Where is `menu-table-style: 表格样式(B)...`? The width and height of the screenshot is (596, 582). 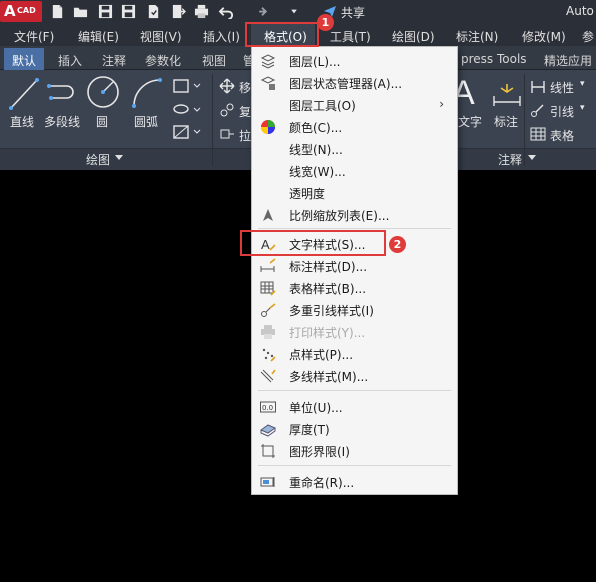
menu-table-style: 表格样式(B)... is located at coordinates (354, 288).